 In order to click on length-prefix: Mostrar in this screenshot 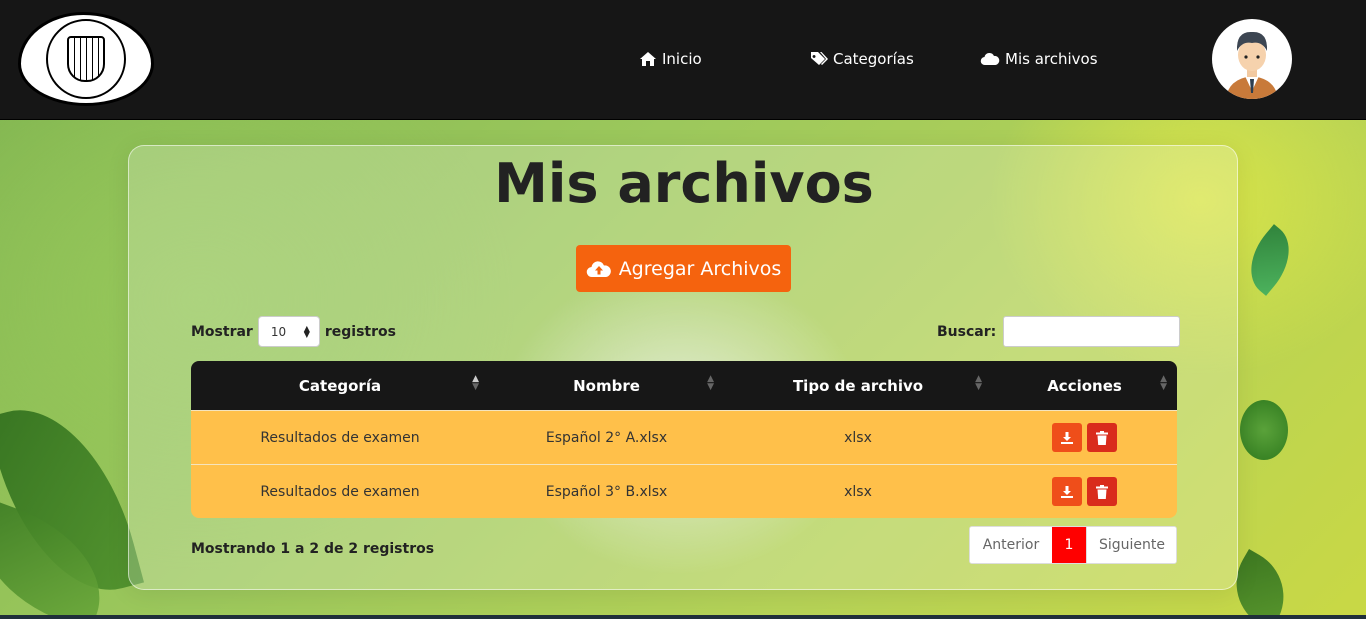, I will do `click(222, 331)`.